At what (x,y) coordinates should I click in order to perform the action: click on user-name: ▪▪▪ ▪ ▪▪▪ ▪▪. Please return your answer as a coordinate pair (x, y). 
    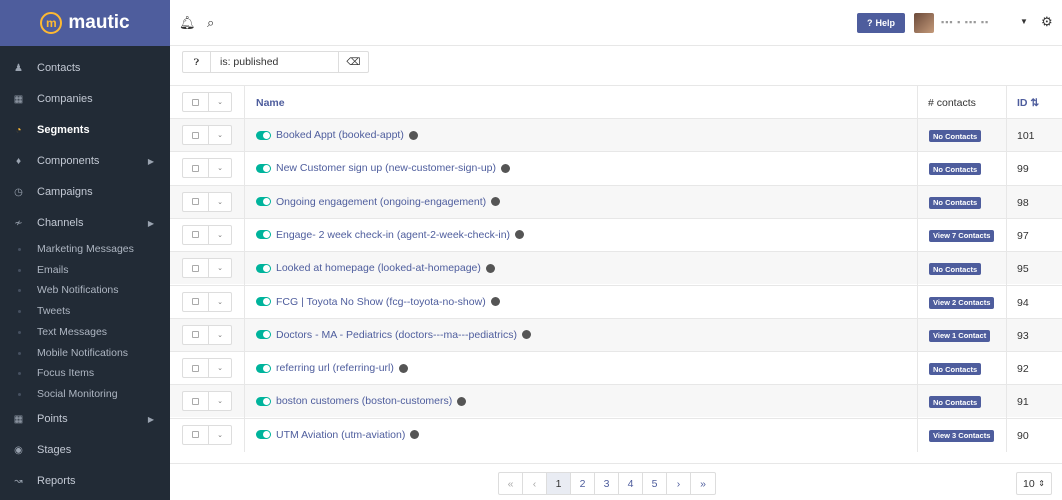
    Looking at the image, I should click on (965, 22).